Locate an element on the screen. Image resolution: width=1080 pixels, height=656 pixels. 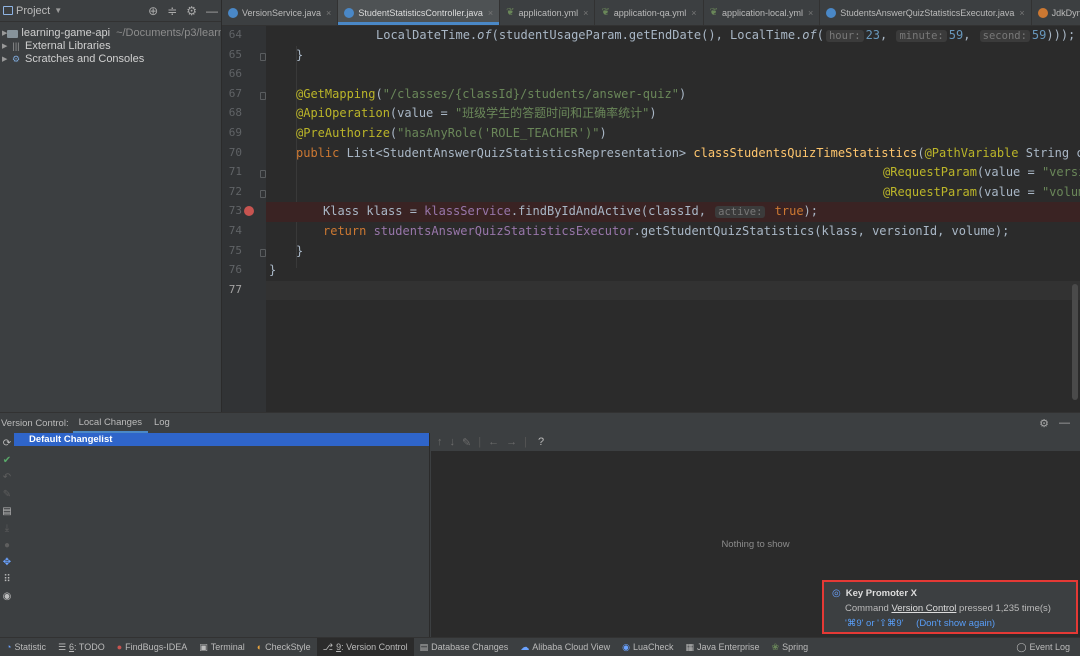
group-icon: ✥ is located at coordinates (7, 562).